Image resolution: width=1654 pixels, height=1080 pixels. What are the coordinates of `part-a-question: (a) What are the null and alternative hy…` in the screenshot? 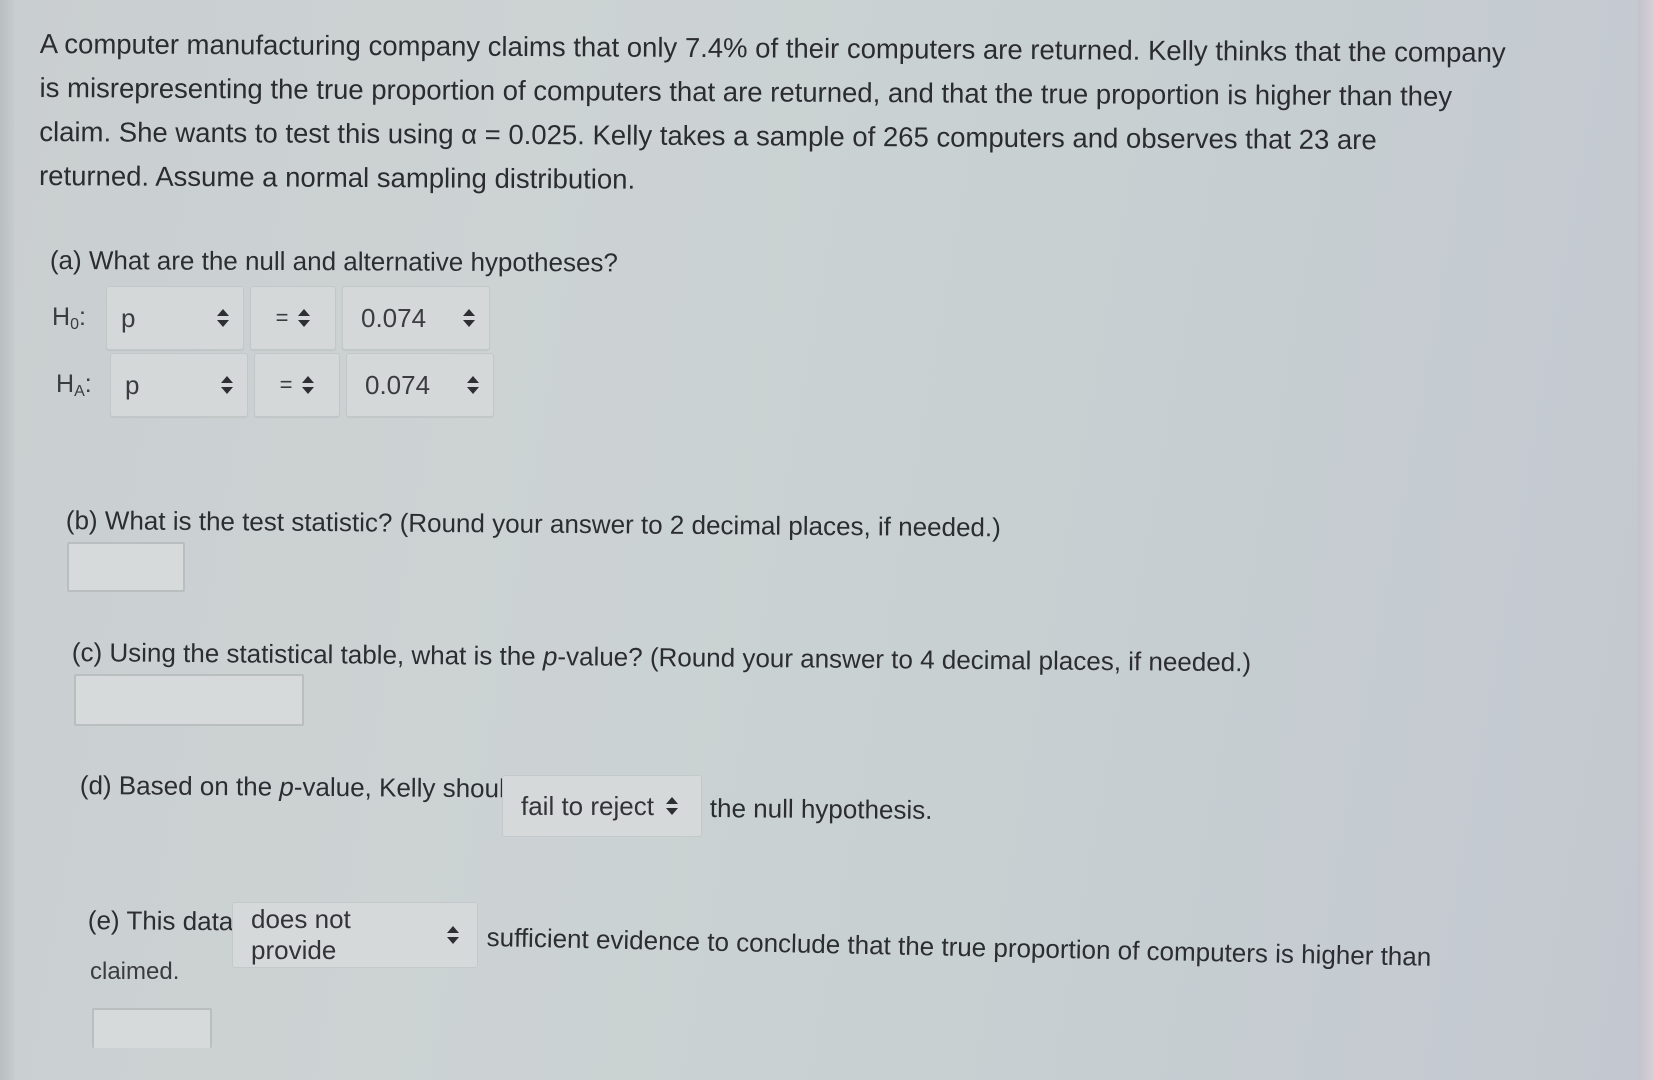 It's located at (334, 261).